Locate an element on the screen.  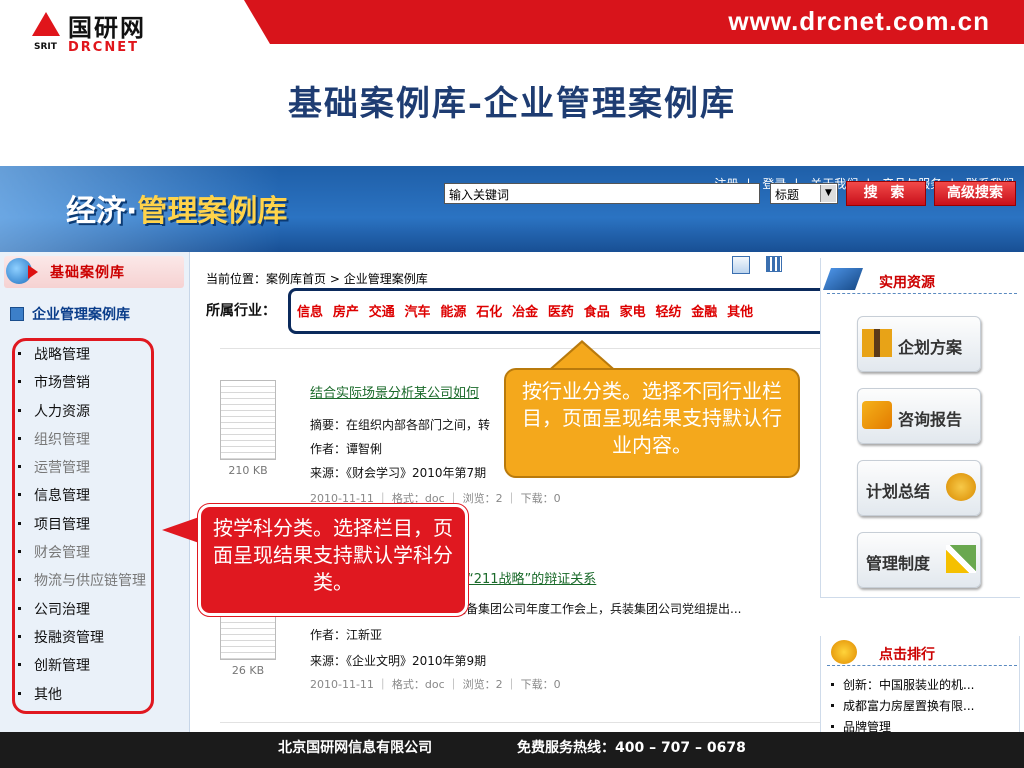
industry-textile: 轻纺 is located at coordinates (668, 312).